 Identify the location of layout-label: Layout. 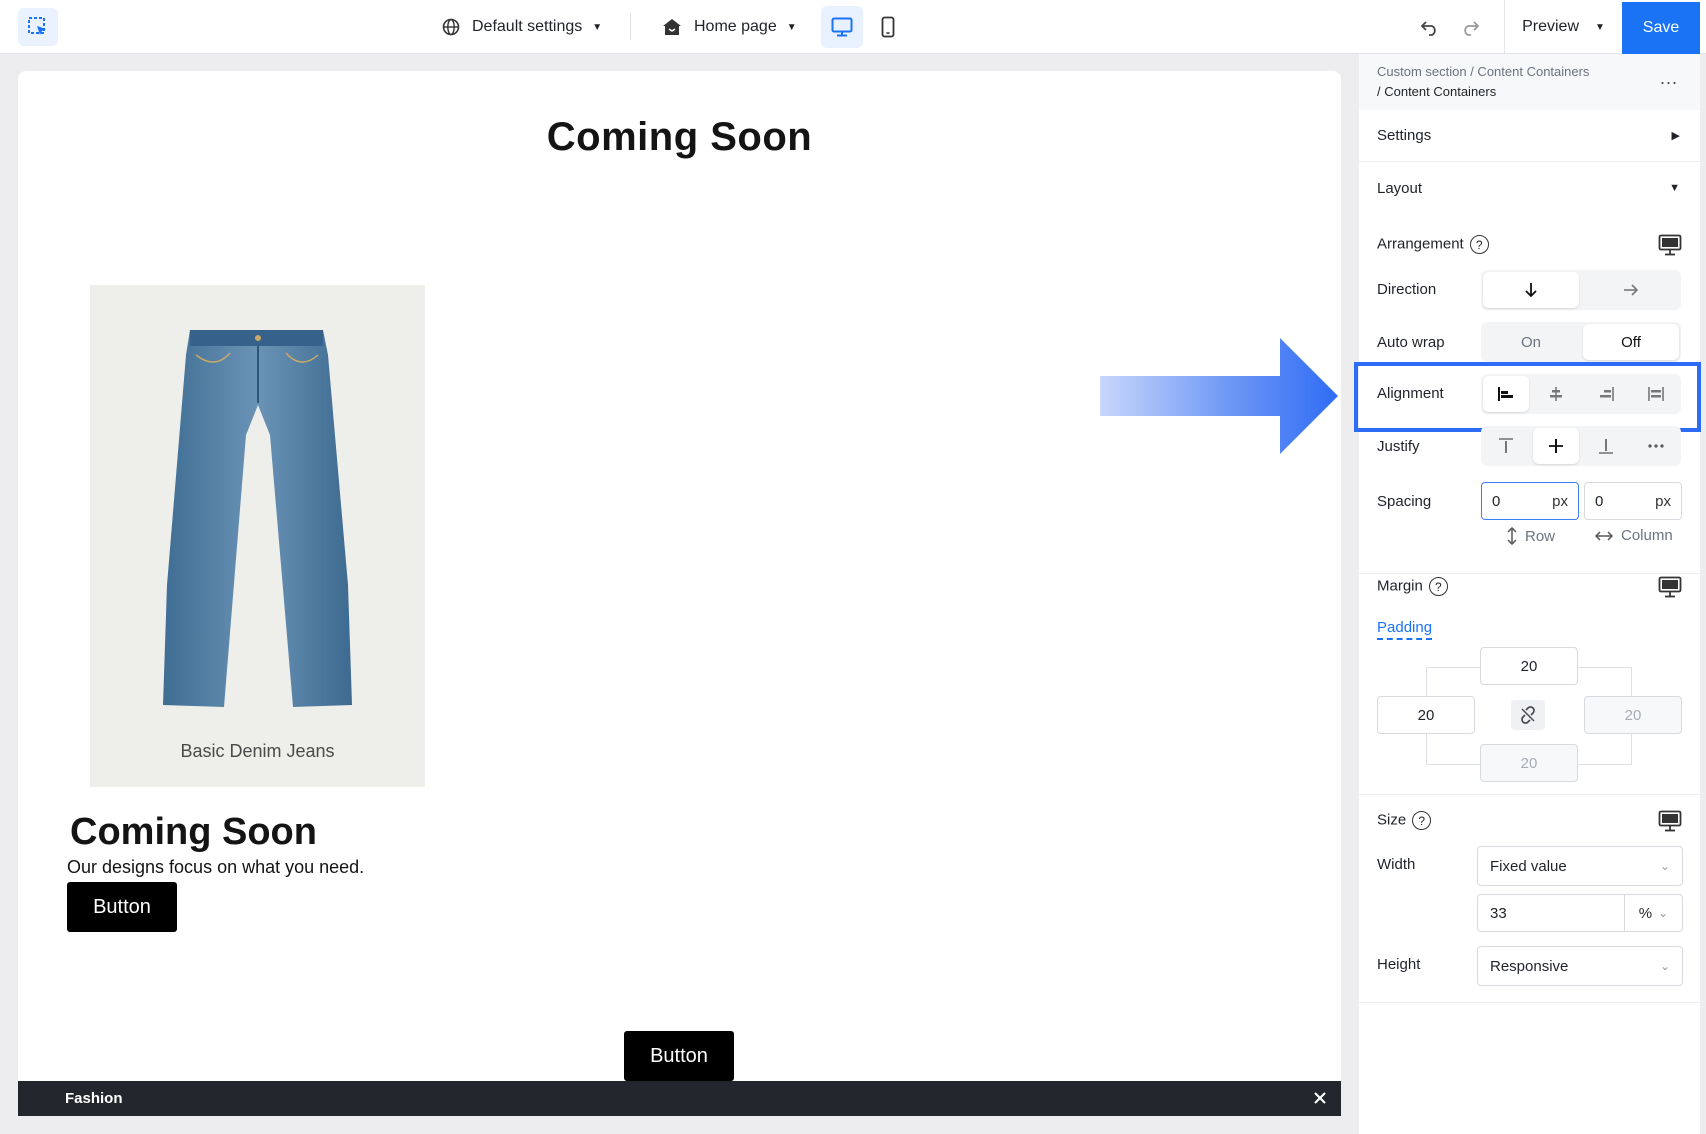
(1400, 188).